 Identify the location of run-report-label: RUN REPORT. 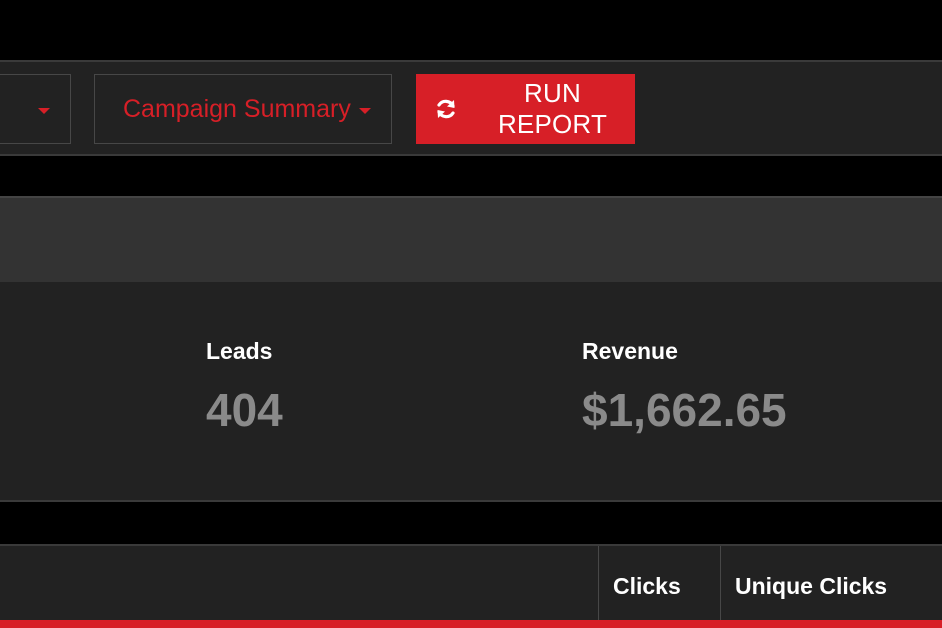
(552, 108).